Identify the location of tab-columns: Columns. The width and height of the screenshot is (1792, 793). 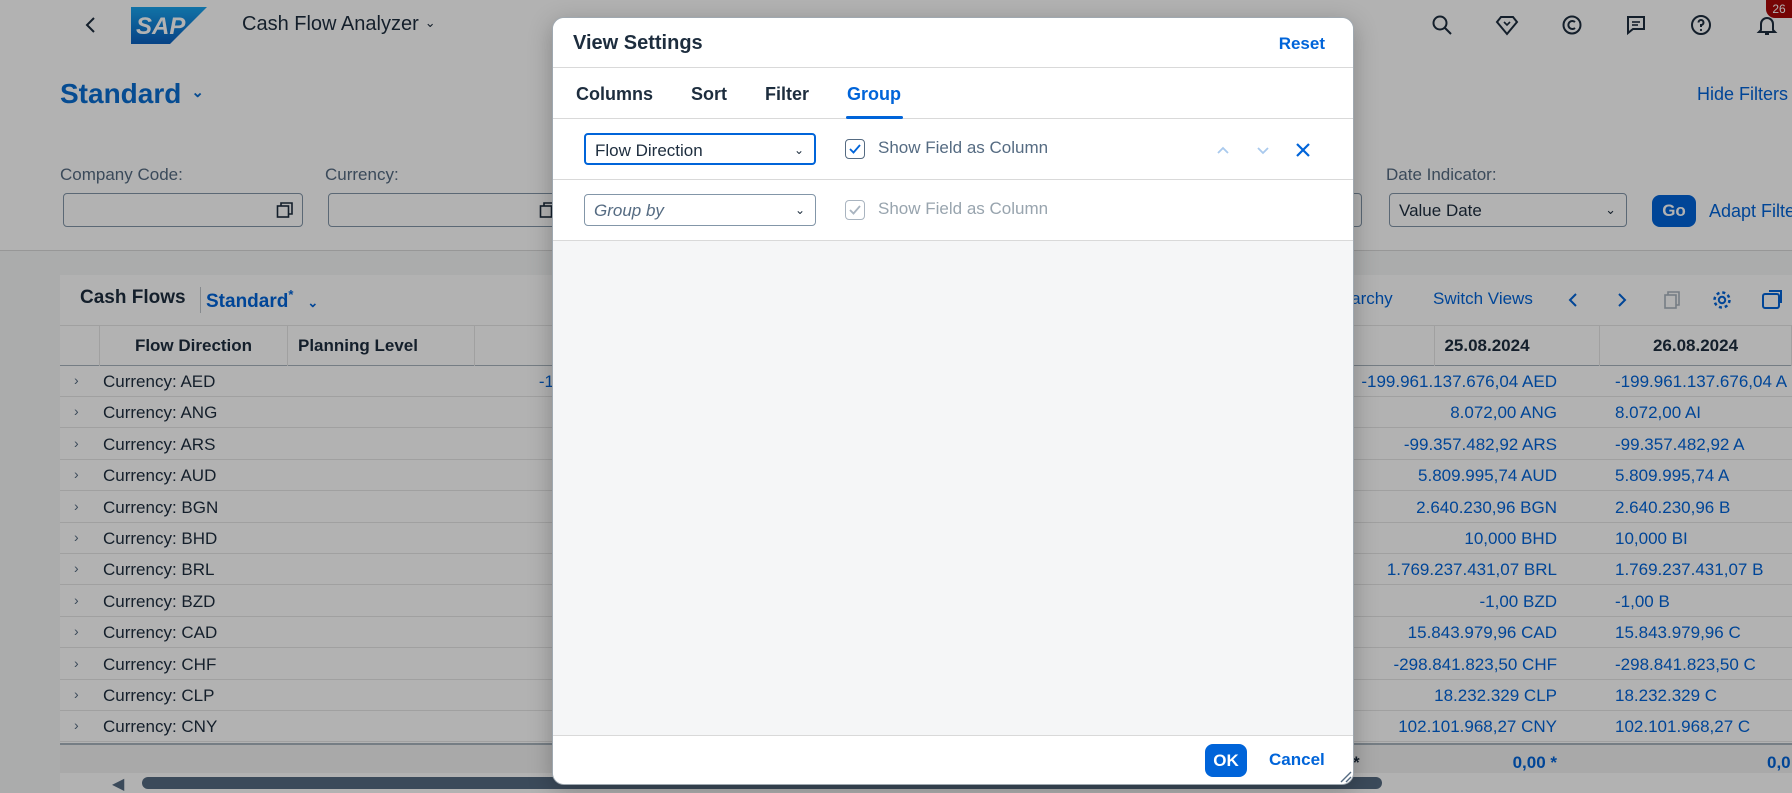
(614, 94).